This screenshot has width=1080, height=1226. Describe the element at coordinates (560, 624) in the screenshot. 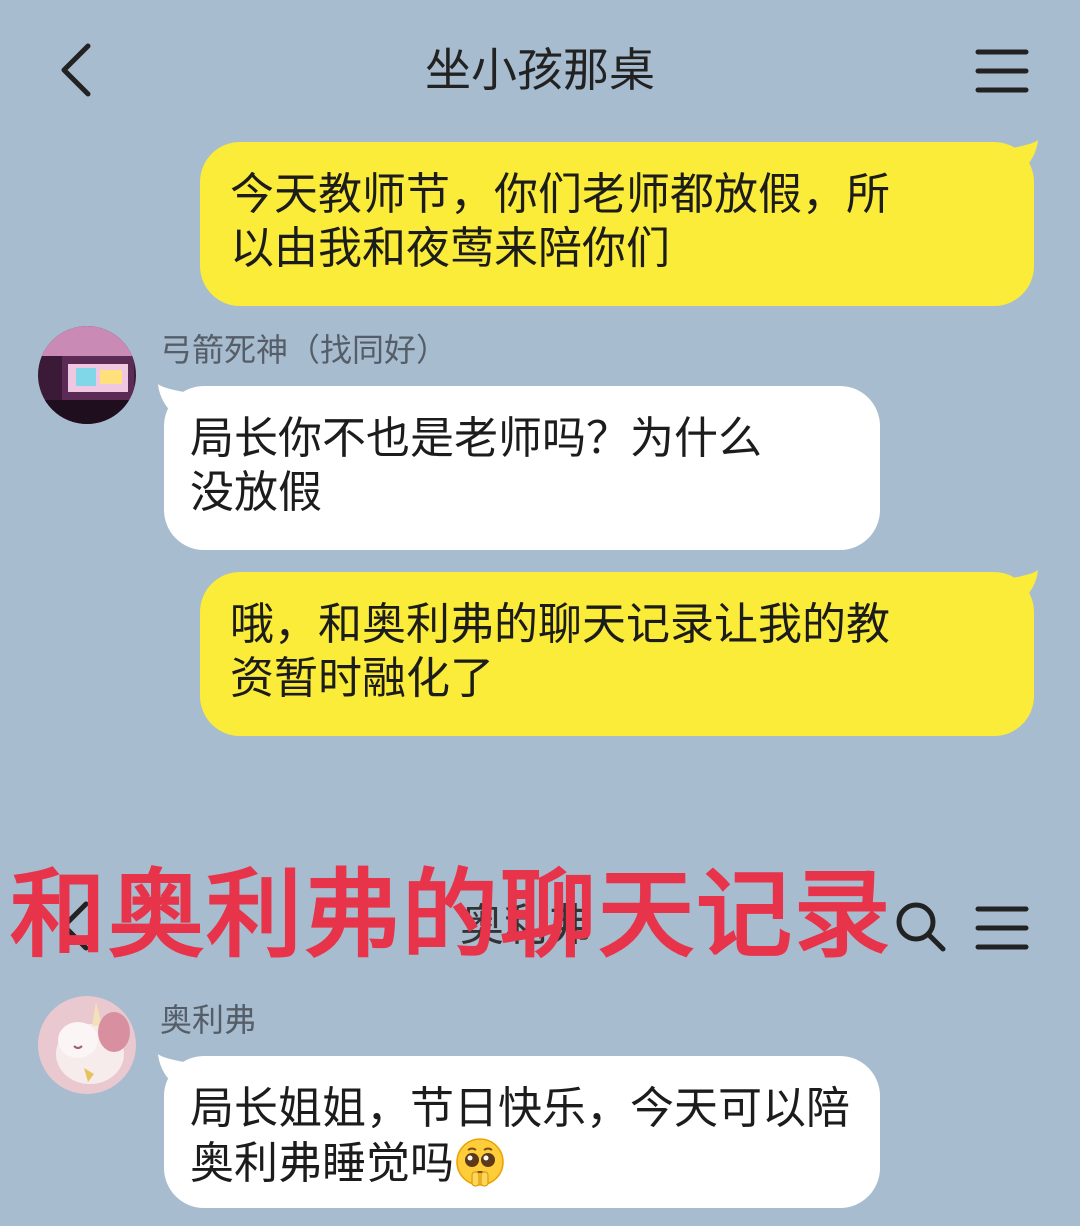

I see `message-line: 哦，和奥利弗的聊天记录让我的教` at that location.